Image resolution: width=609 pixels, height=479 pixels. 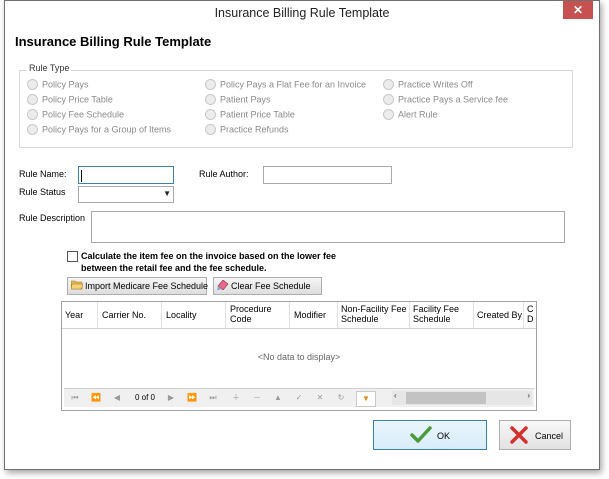 I want to click on edit-record-icon: ▲, so click(x=278, y=398).